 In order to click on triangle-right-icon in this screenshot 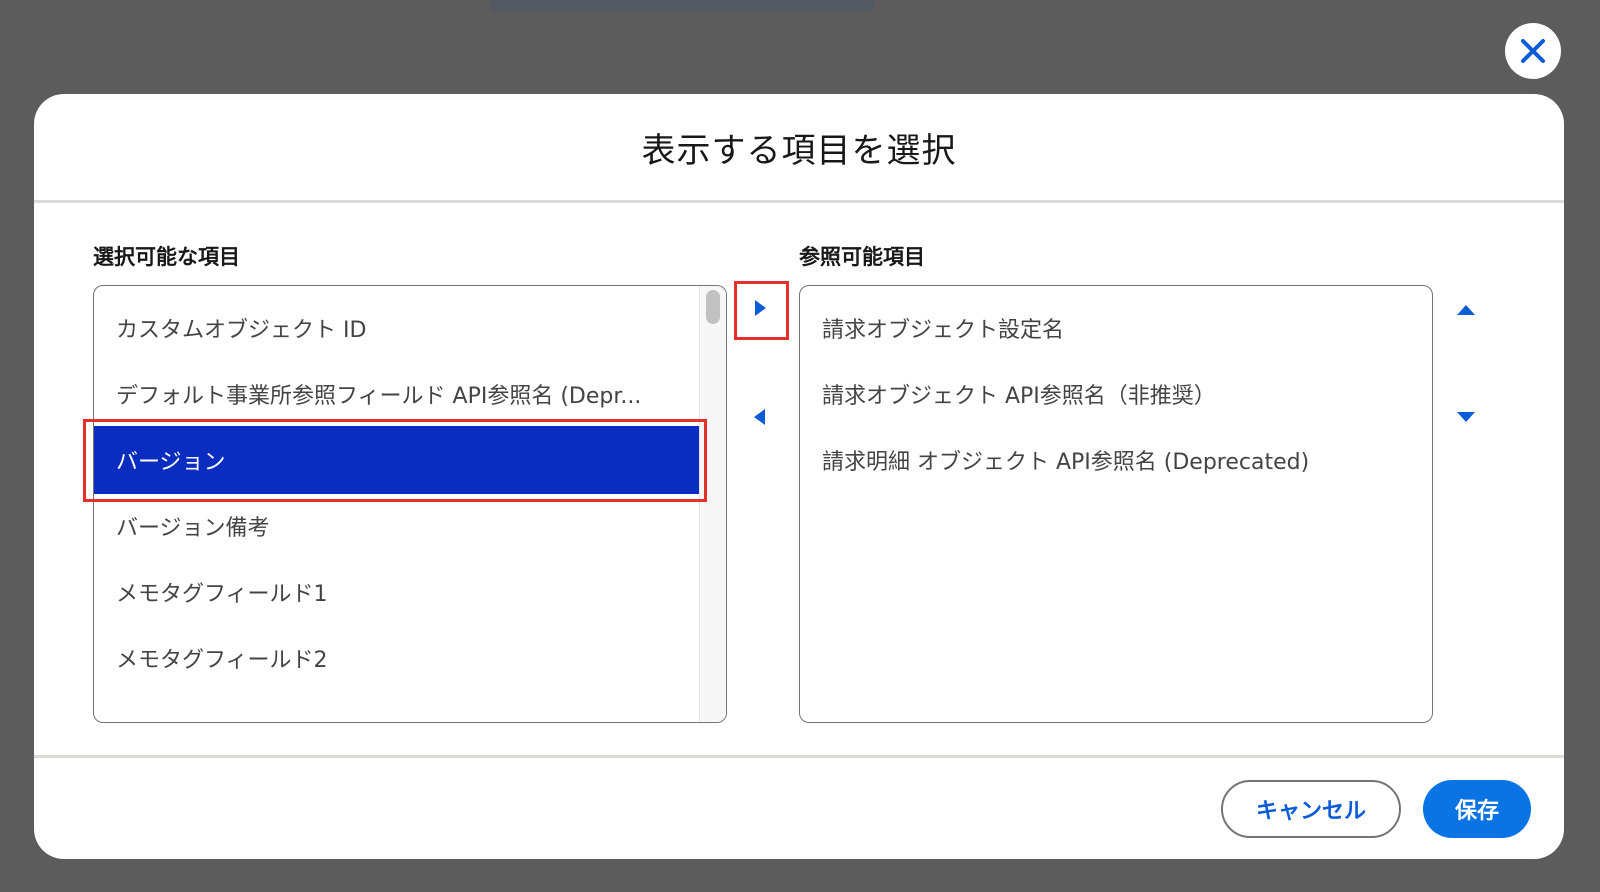, I will do `click(760, 308)`.